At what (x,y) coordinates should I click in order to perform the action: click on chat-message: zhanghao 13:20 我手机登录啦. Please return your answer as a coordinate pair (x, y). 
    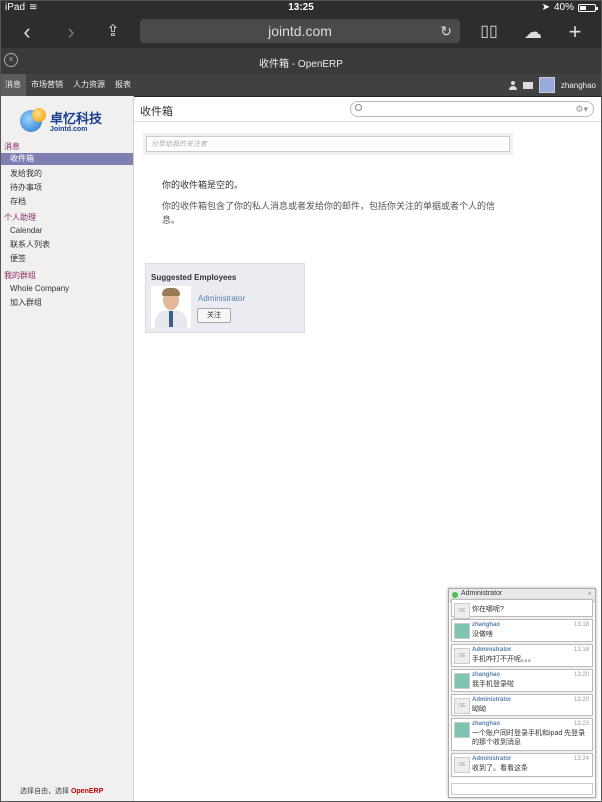
    Looking at the image, I should click on (522, 680).